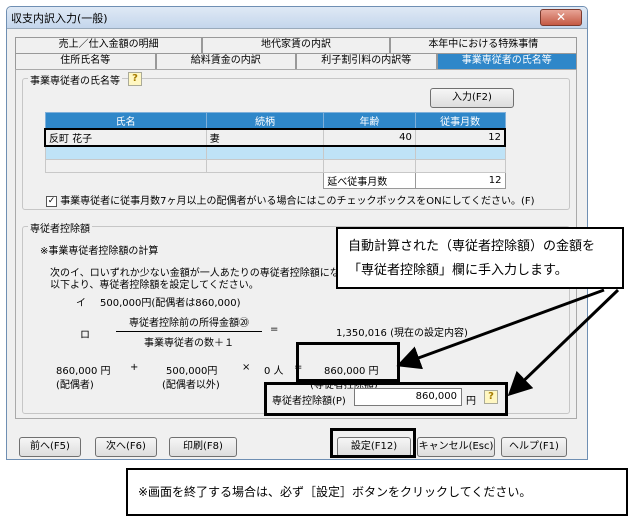 Image resolution: width=642 pixels, height=532 pixels. I want to click on footer-note: ※画面を終了する場合は、必ず［設定］ボタンをクリックしてください。, so click(377, 492).